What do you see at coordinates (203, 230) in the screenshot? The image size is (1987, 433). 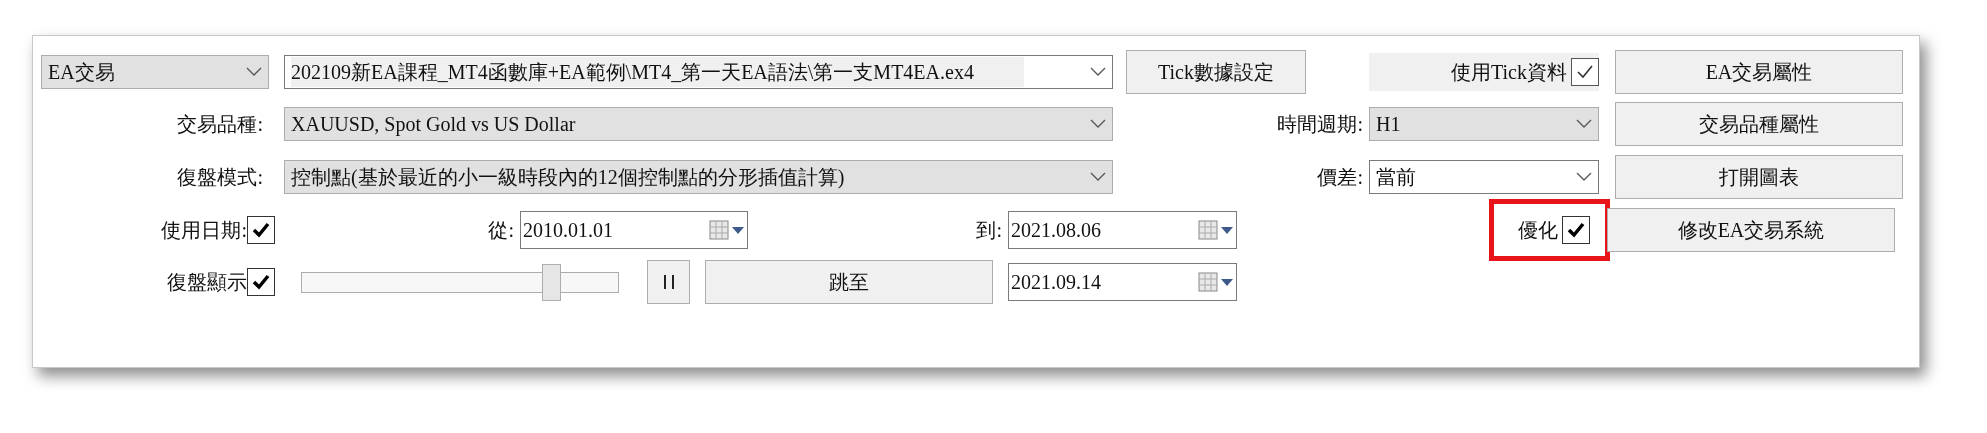 I see `field-label: 使用日期:` at bounding box center [203, 230].